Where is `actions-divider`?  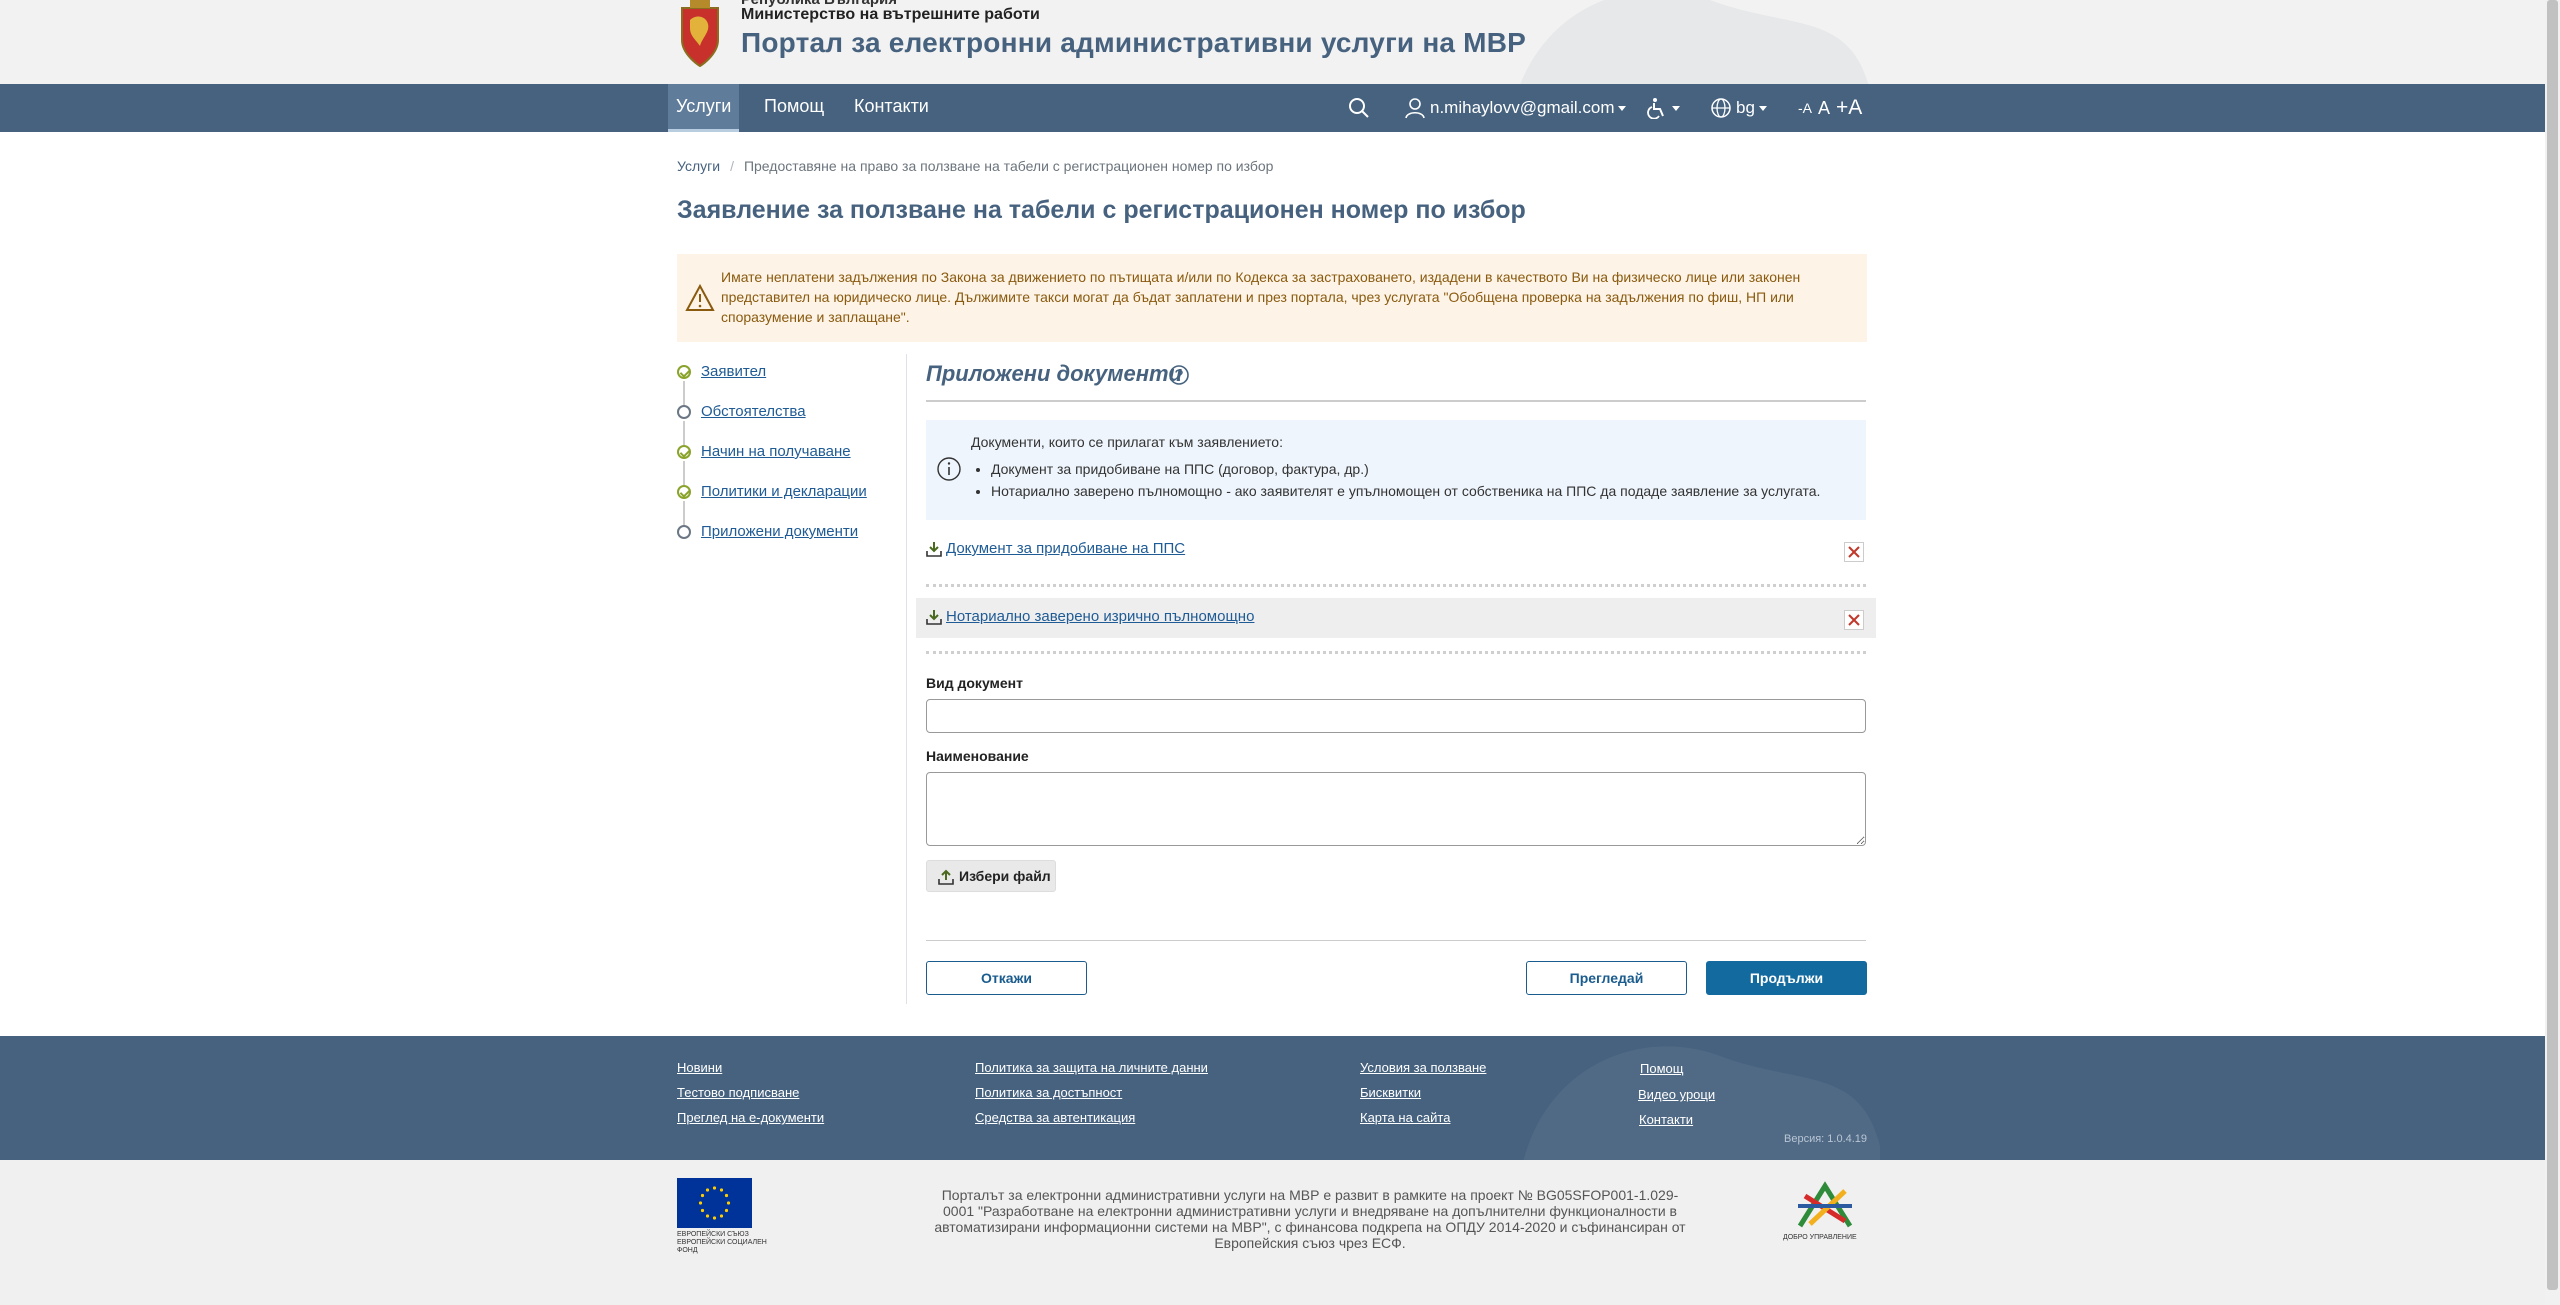
actions-divider is located at coordinates (1396, 940).